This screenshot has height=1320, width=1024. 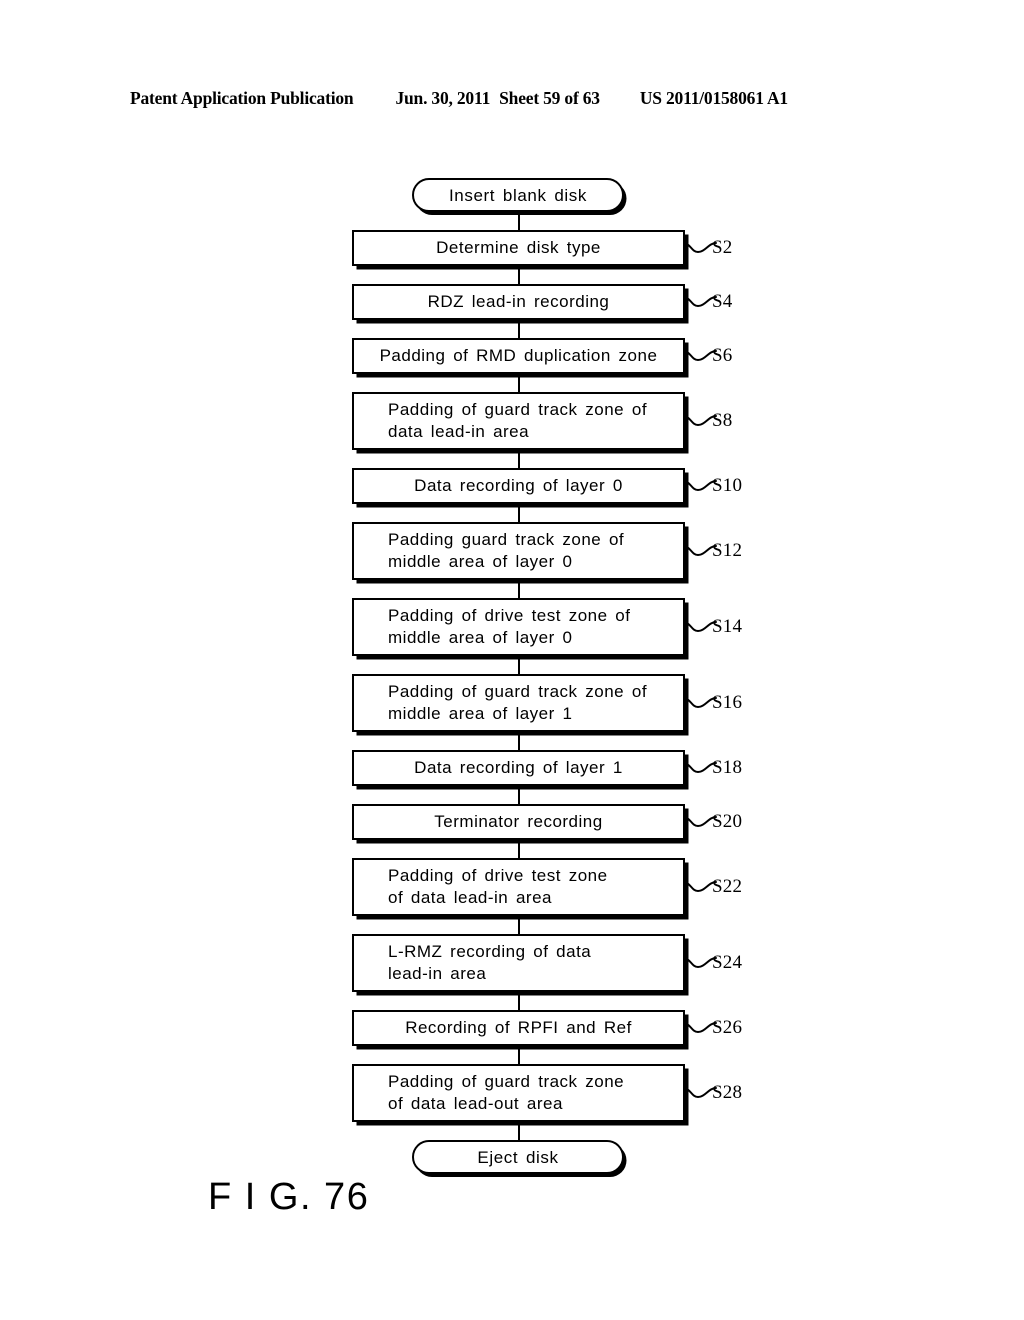 I want to click on step-number-label-s10: S10, so click(x=727, y=485).